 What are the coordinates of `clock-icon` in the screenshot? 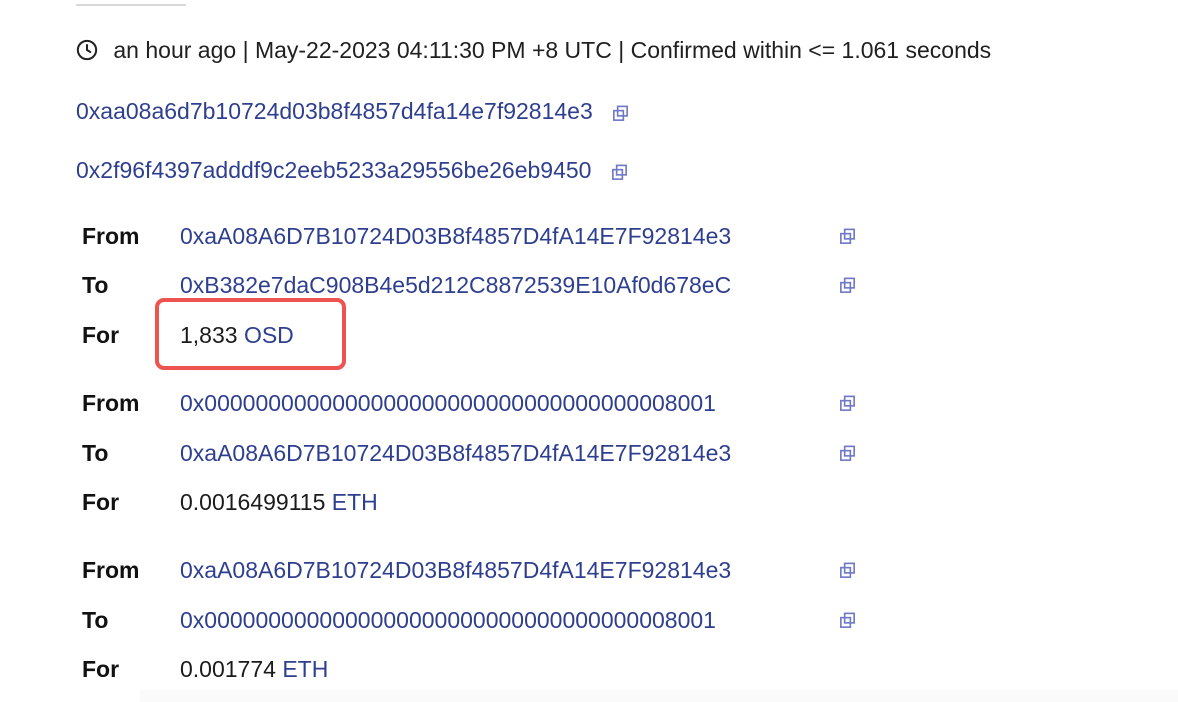 It's located at (87, 50).